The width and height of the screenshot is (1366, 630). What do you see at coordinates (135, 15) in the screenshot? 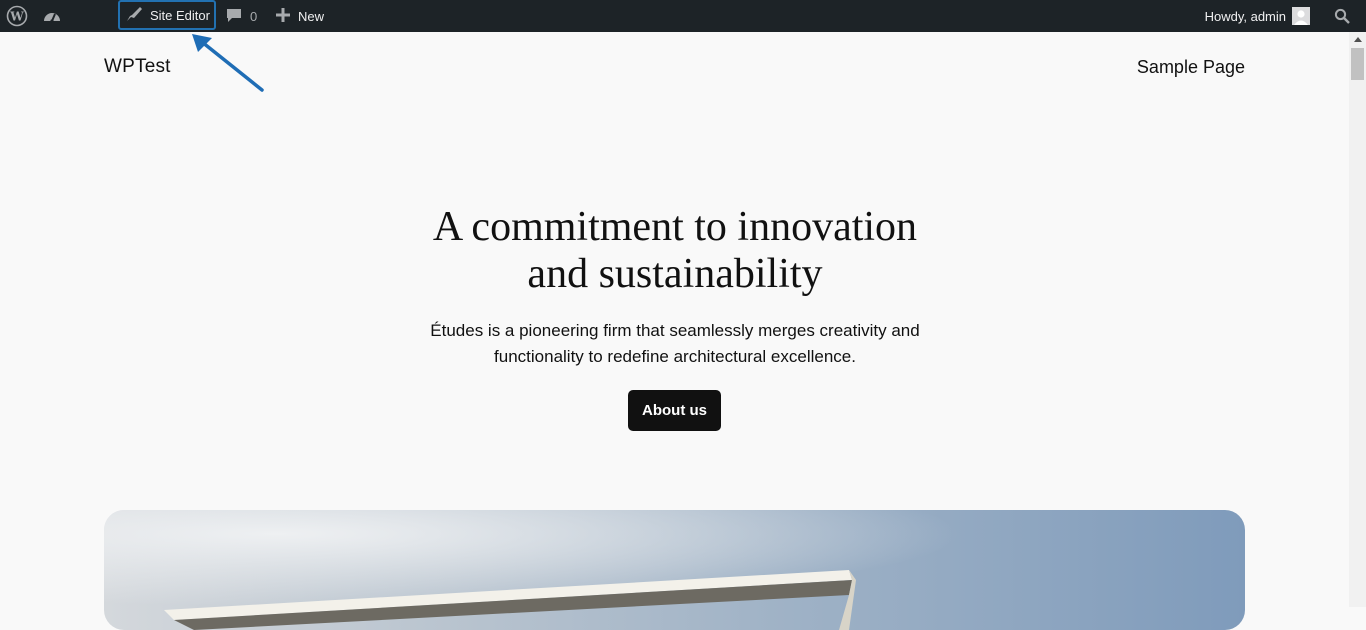
I see `brush-icon` at bounding box center [135, 15].